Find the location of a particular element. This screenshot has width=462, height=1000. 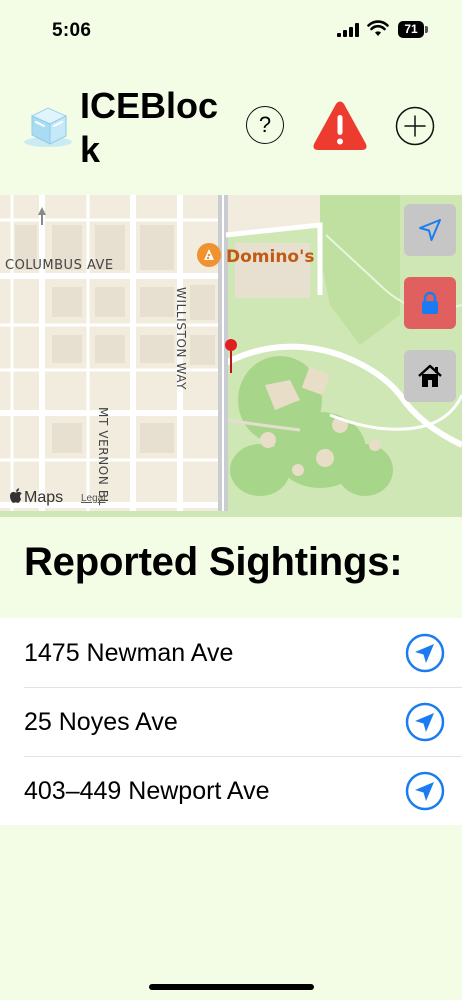

lock-icon is located at coordinates (430, 302).